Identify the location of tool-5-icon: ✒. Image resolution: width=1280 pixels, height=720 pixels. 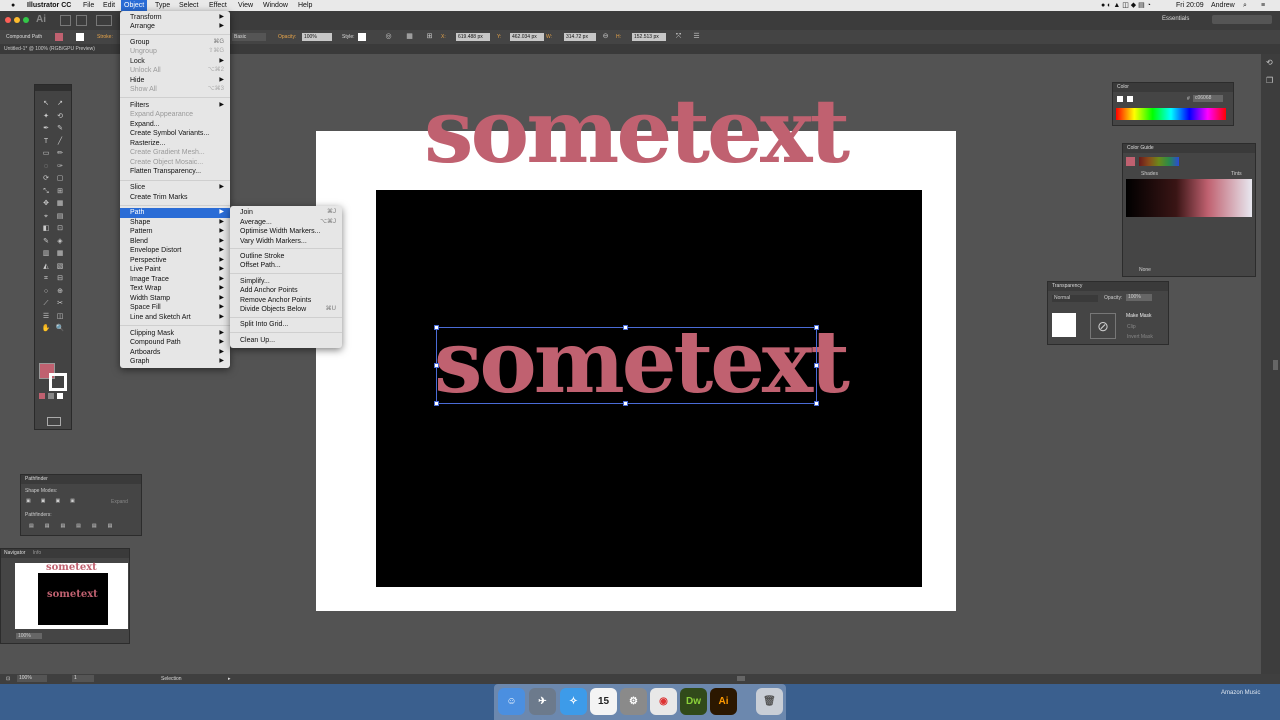
(46, 128).